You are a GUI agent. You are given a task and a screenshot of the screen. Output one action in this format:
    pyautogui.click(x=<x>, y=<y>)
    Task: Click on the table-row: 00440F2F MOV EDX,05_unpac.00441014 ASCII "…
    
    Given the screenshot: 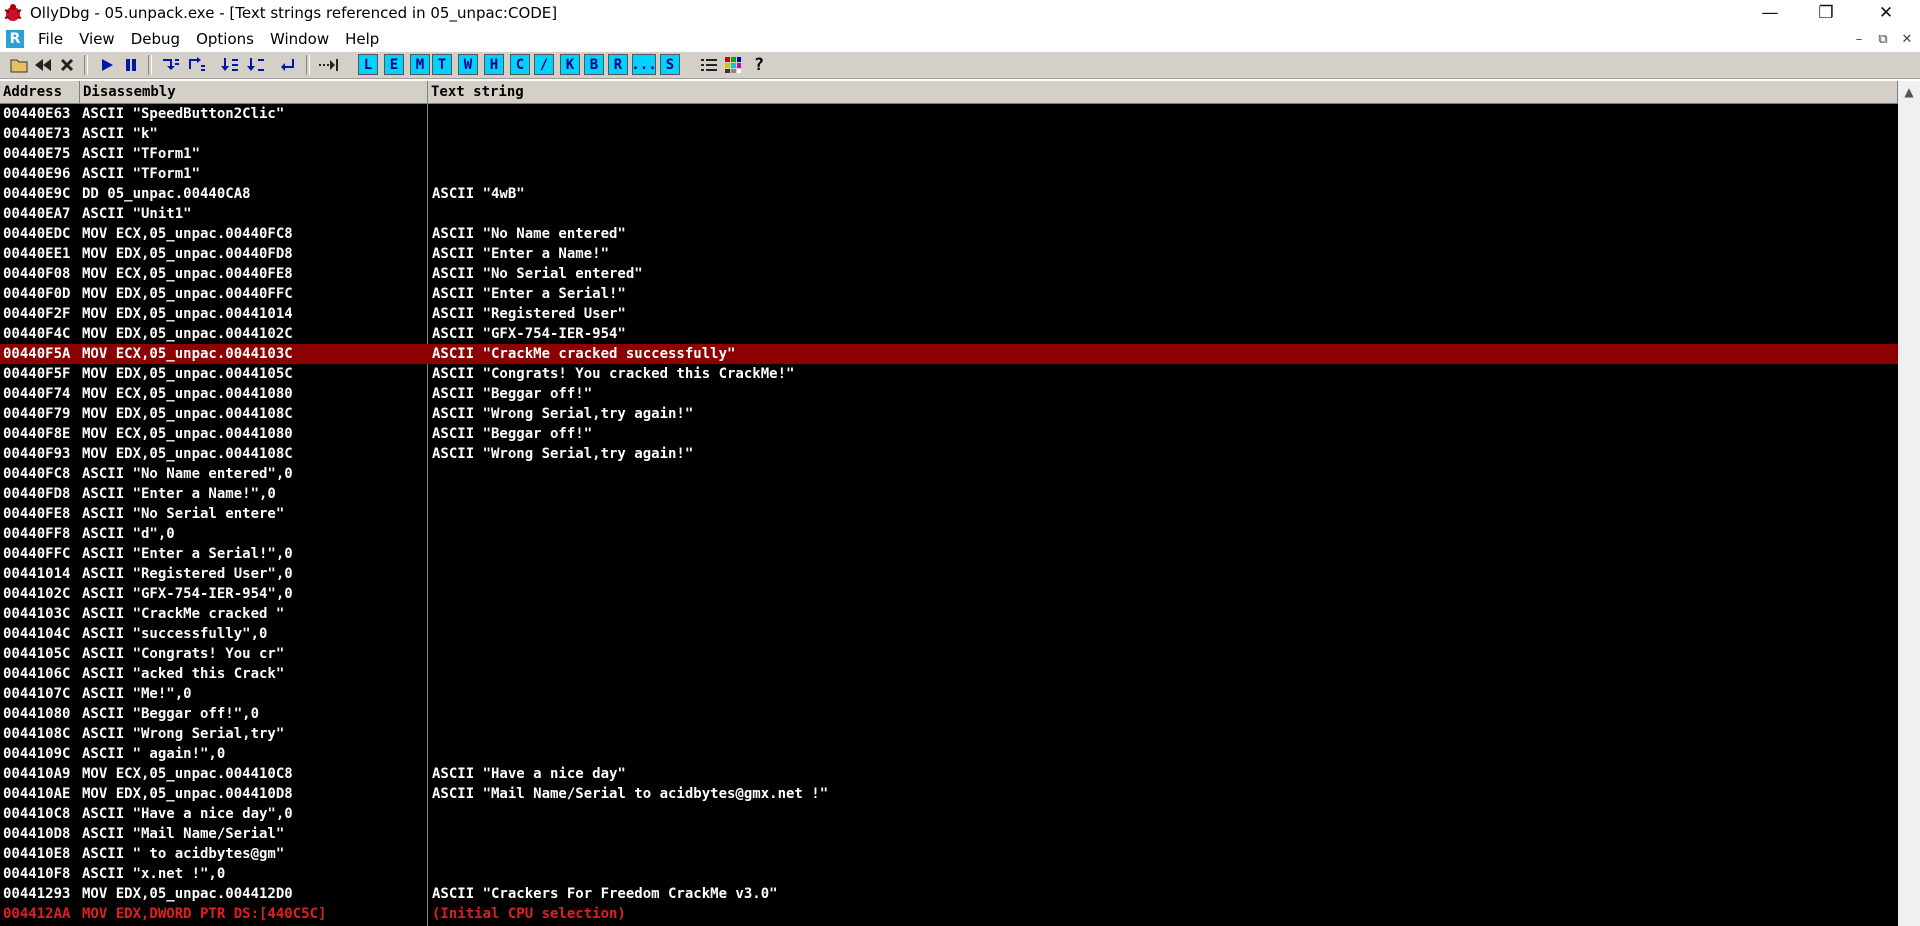 What is the action you would take?
    pyautogui.click(x=949, y=314)
    